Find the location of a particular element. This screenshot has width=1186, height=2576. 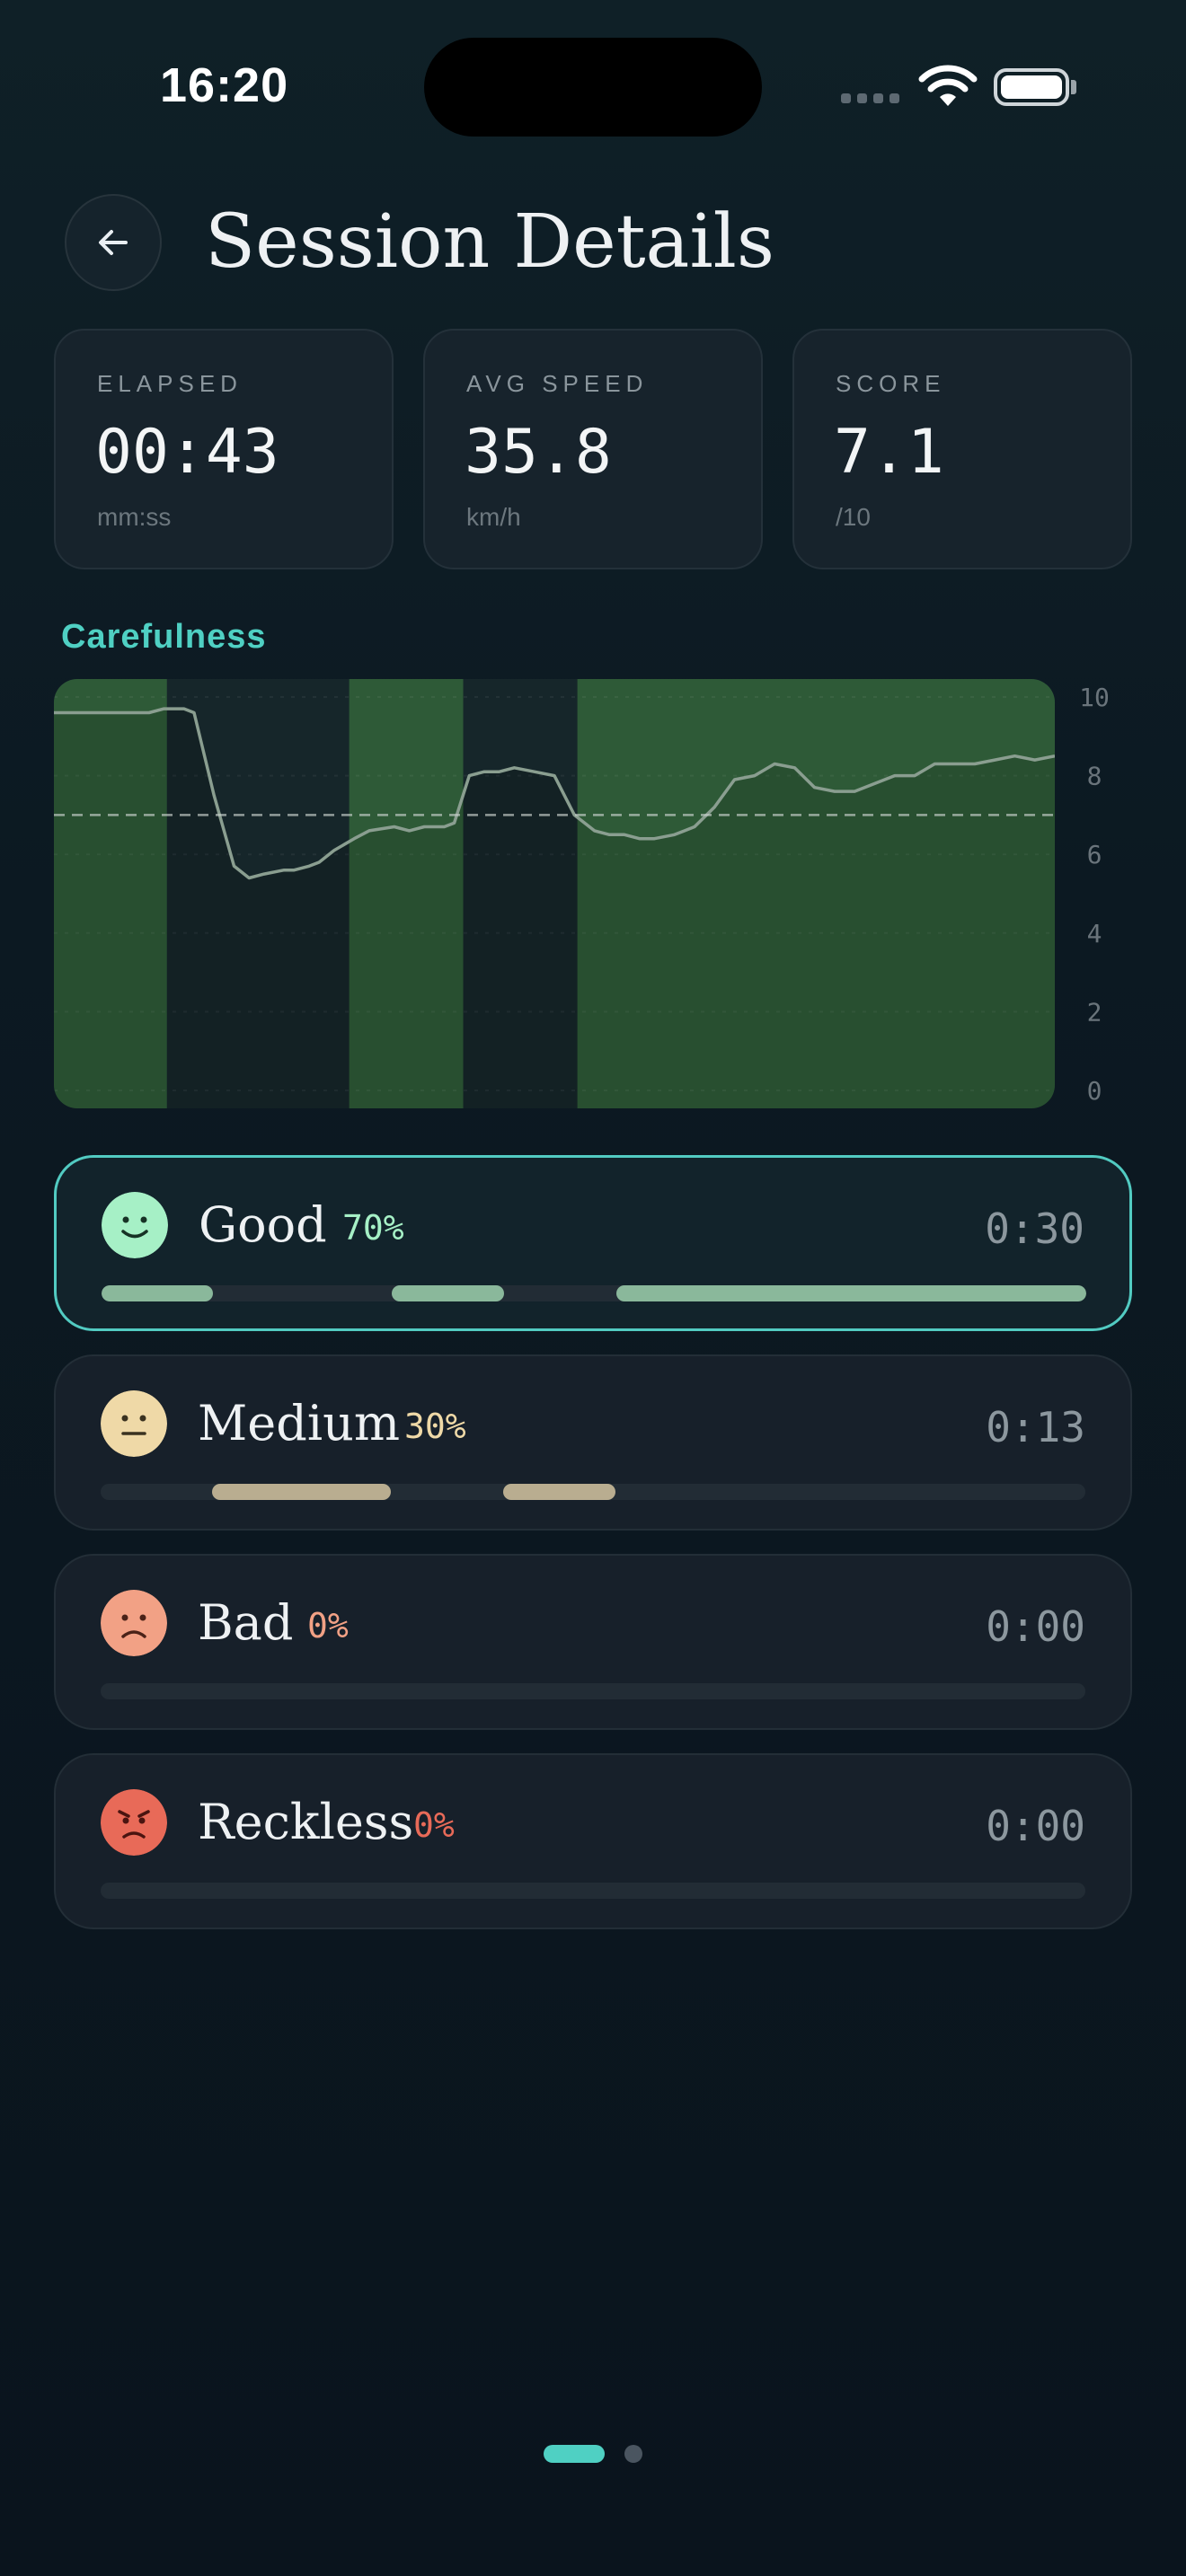

status-bar: 16:20 is located at coordinates (593, 90).